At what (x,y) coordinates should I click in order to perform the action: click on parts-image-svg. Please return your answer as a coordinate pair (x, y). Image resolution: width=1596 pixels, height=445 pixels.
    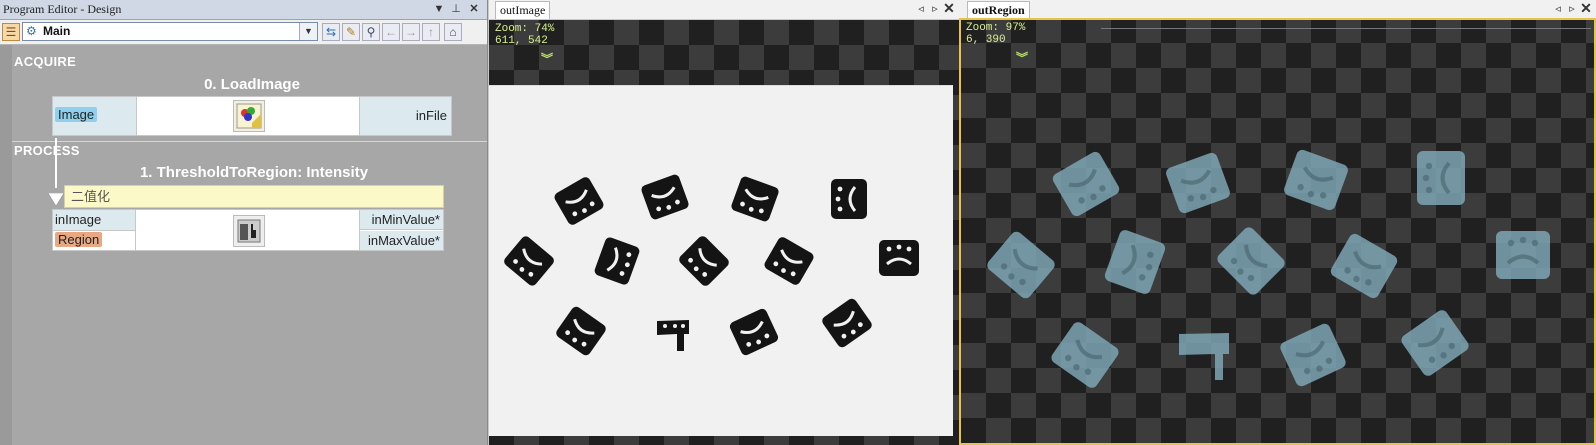
    Looking at the image, I should click on (710, 265).